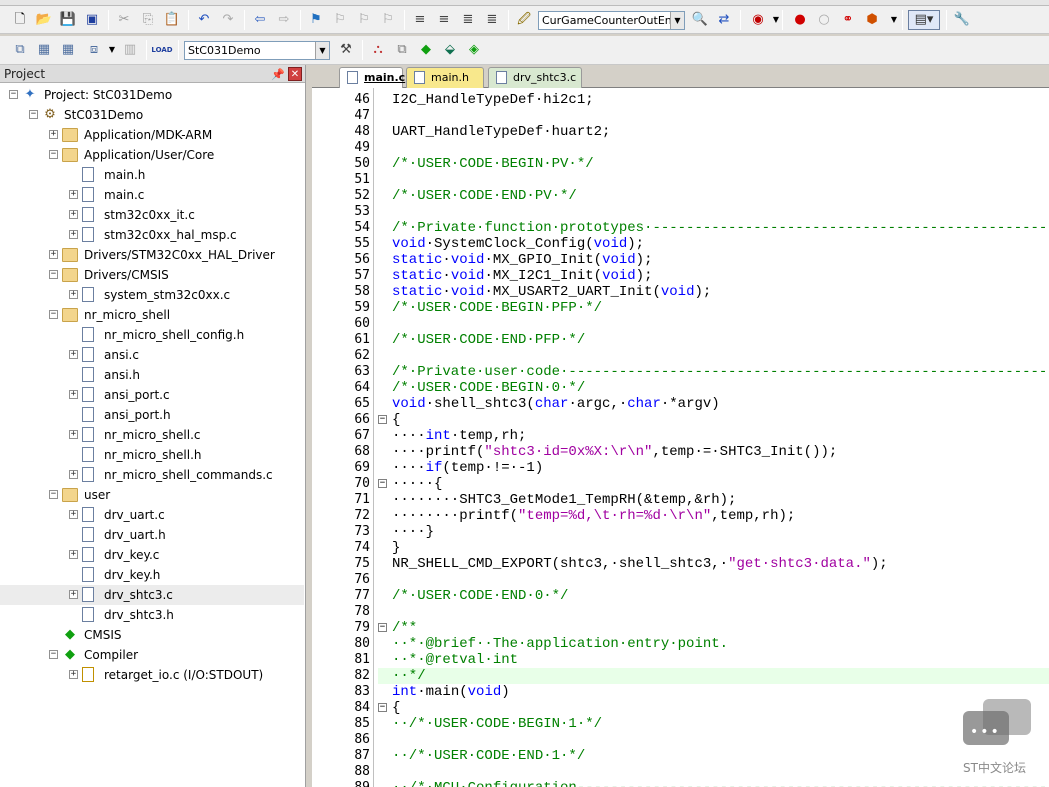 The height and width of the screenshot is (787, 1049). I want to click on redo-icon: ↷, so click(228, 20).